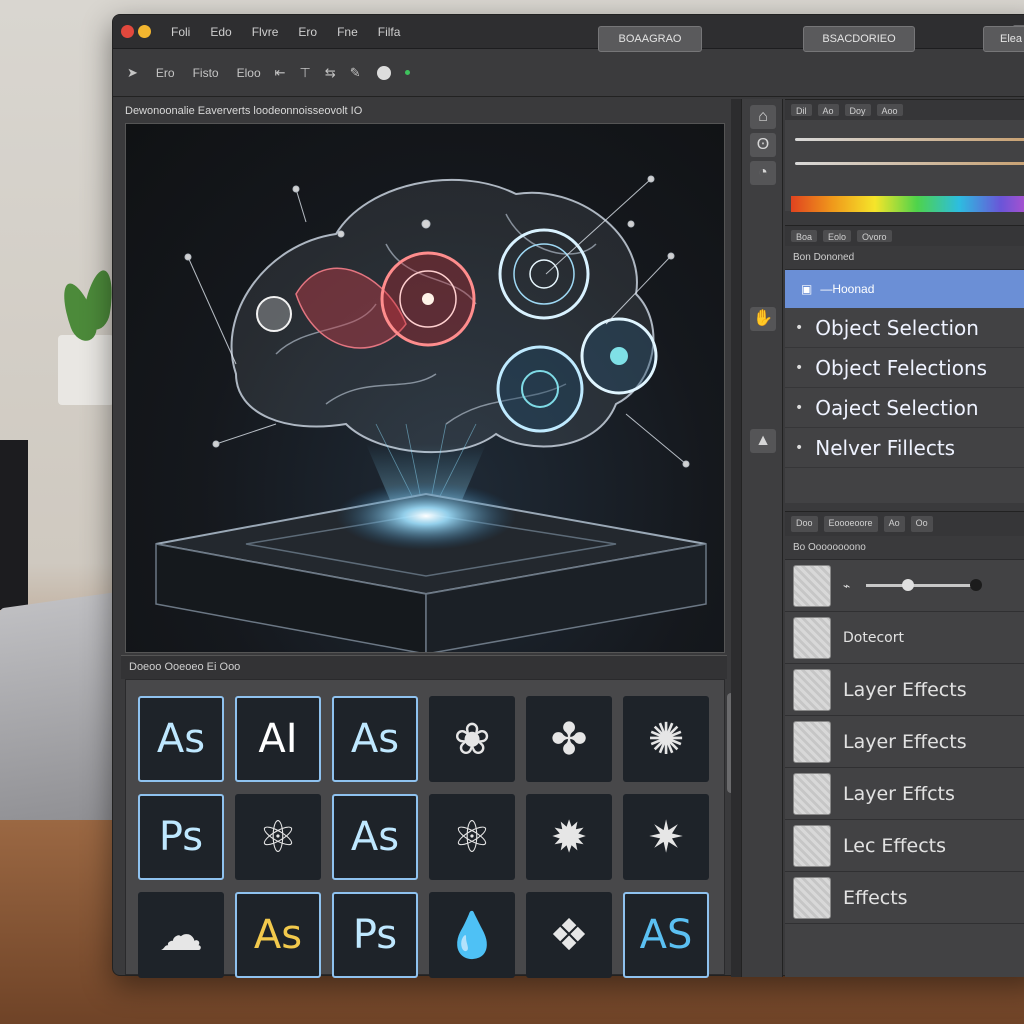 The width and height of the screenshot is (1024, 1024). Describe the element at coordinates (383, 72) in the screenshot. I see `option-slider-knob` at that location.